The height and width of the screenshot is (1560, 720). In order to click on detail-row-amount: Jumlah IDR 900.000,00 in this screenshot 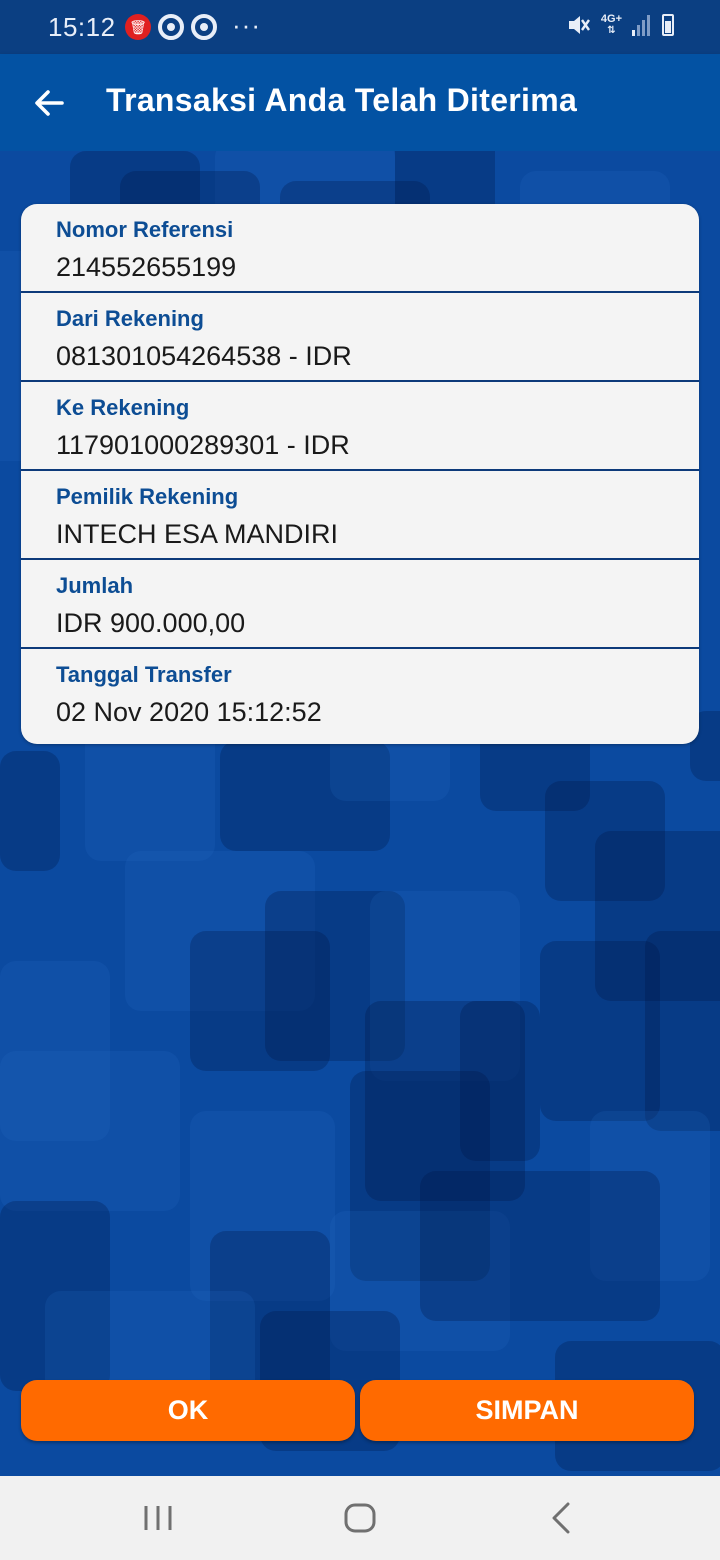, I will do `click(360, 604)`.